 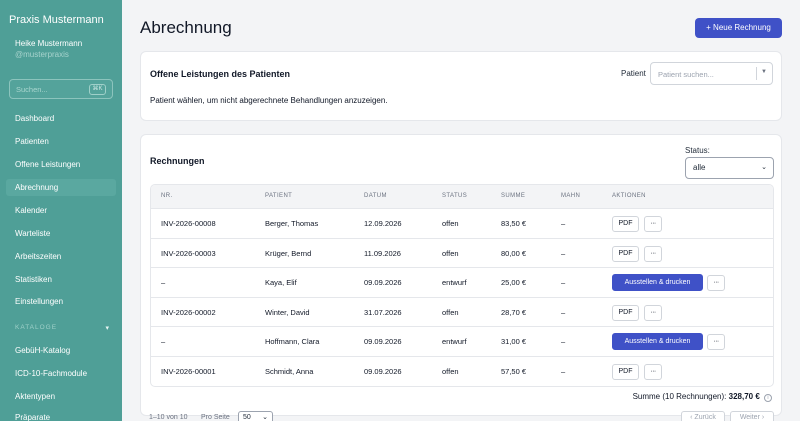 I want to click on status-label: Status:, so click(x=697, y=150).